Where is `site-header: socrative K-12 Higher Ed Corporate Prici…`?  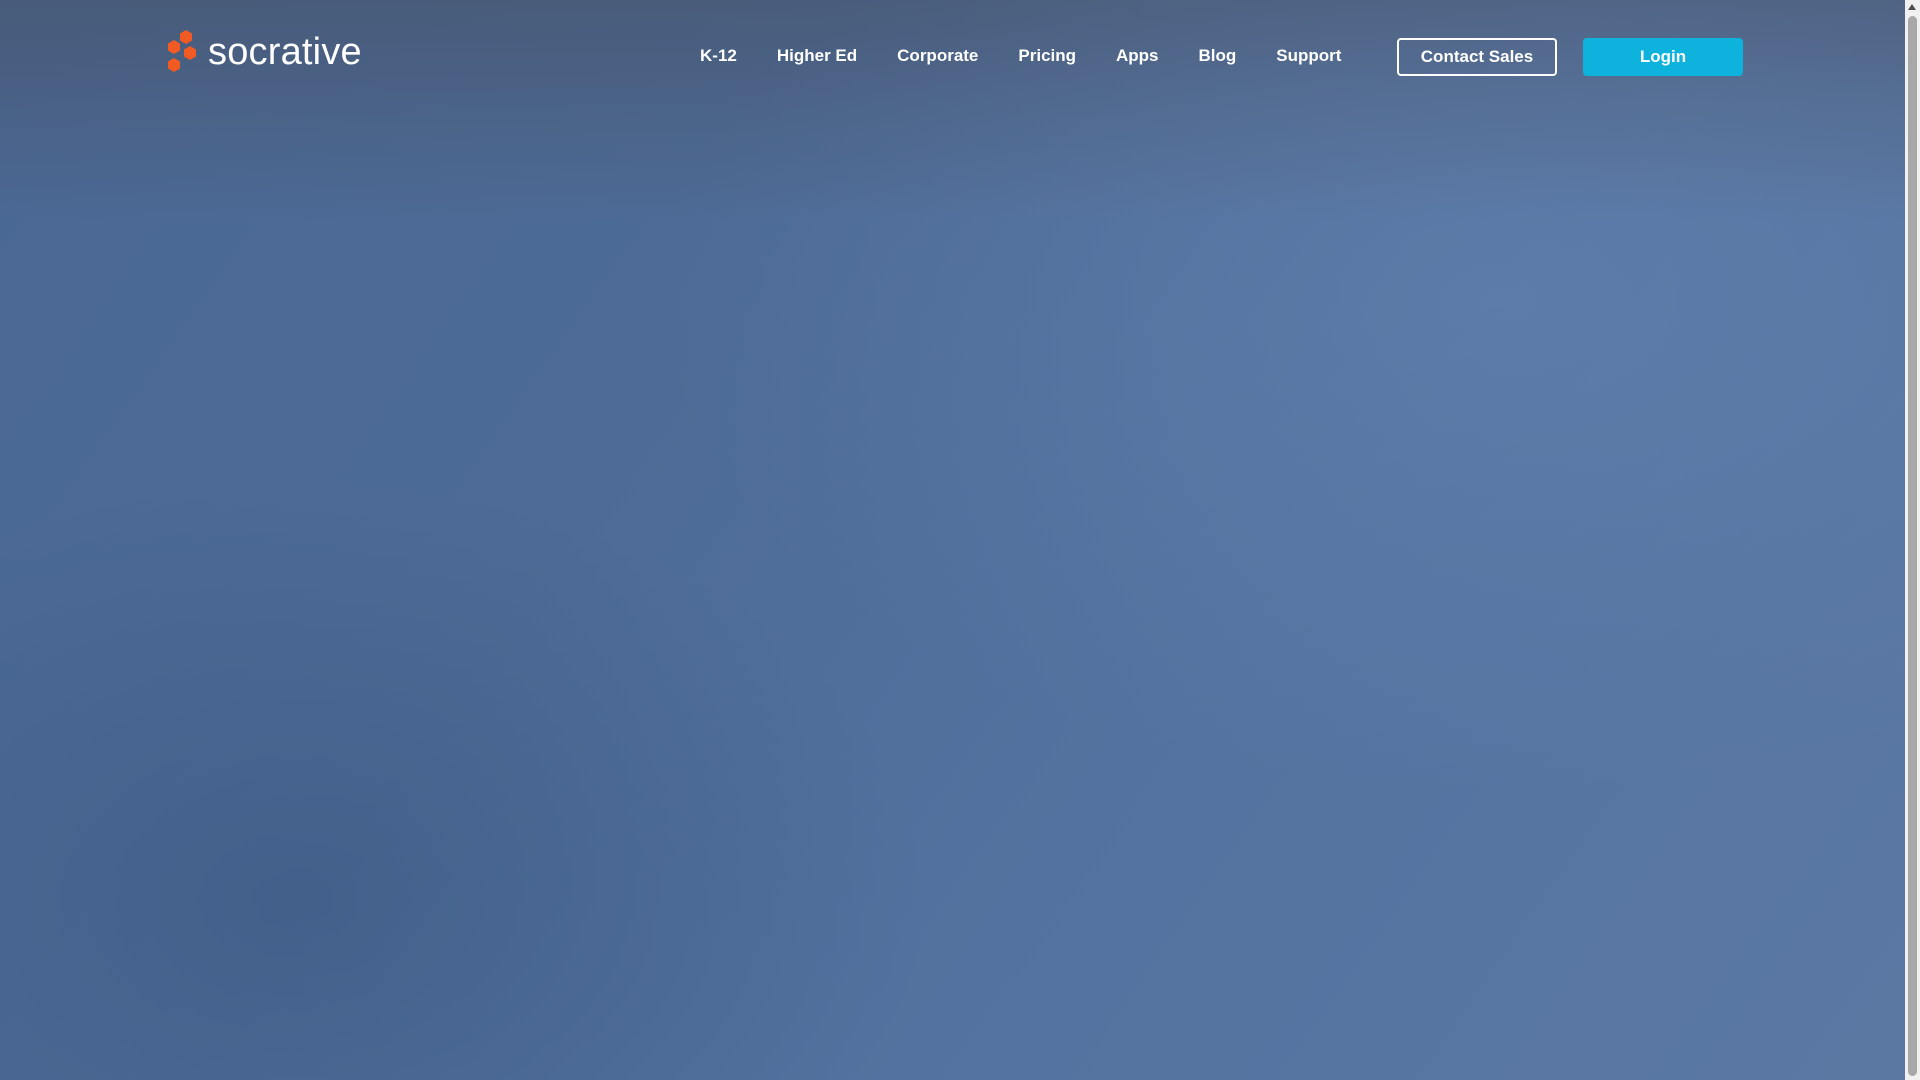
site-header: socrative K-12 Higher Ed Corporate Prici… is located at coordinates (952, 56).